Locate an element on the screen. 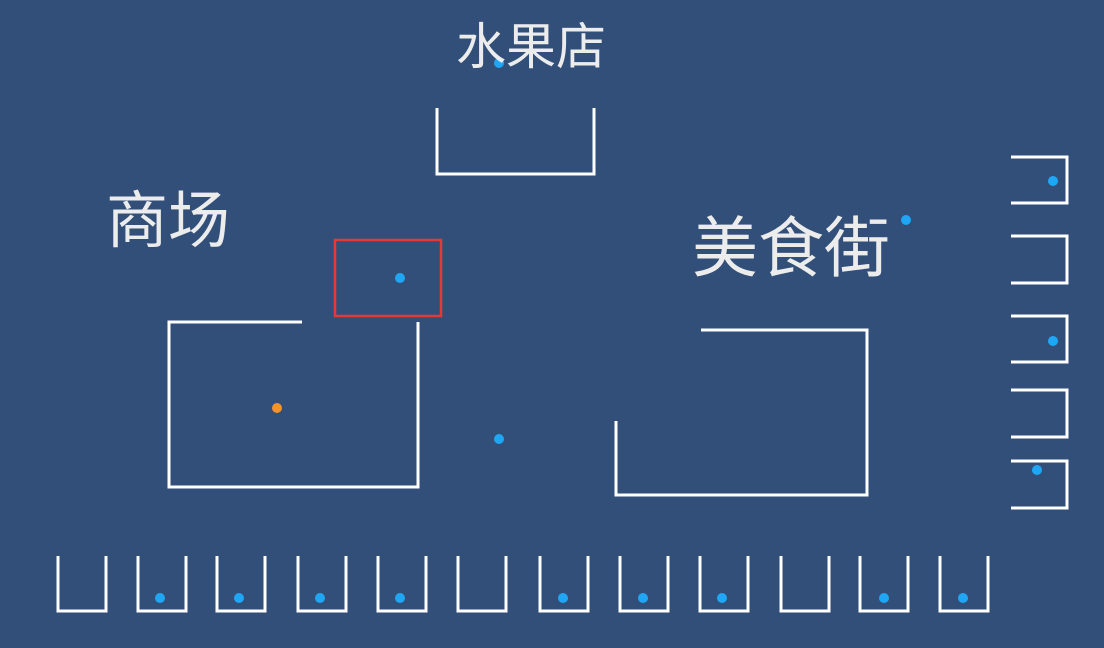 This screenshot has height=648, width=1104. food-street-label: 美食街 is located at coordinates (791, 248).